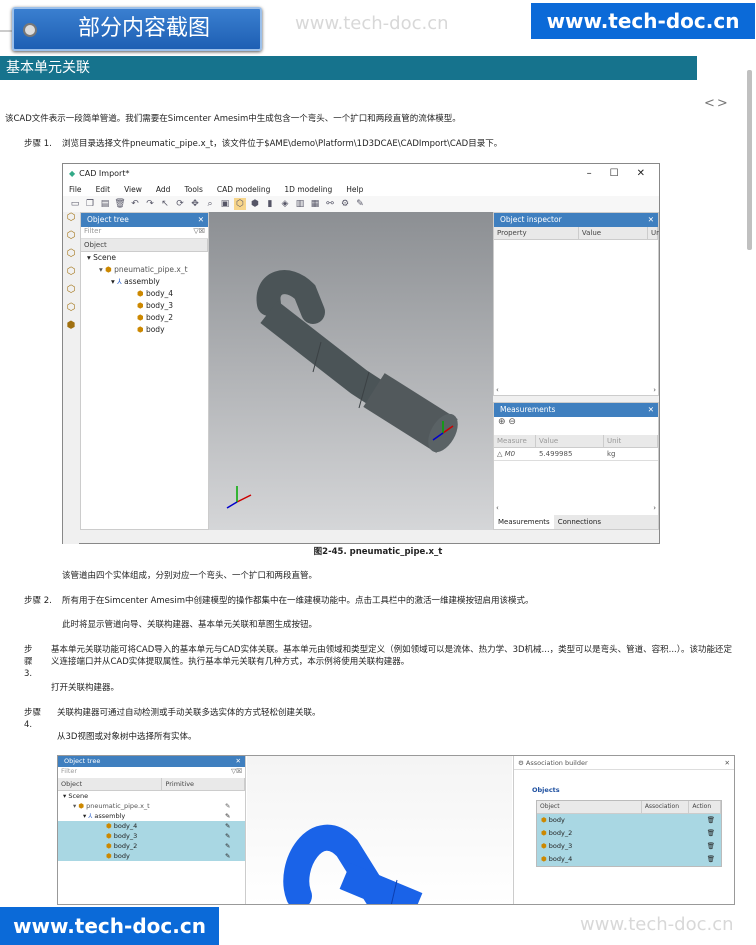 The height and width of the screenshot is (945, 756). I want to click on rotate-icon: ⟳, so click(180, 204).